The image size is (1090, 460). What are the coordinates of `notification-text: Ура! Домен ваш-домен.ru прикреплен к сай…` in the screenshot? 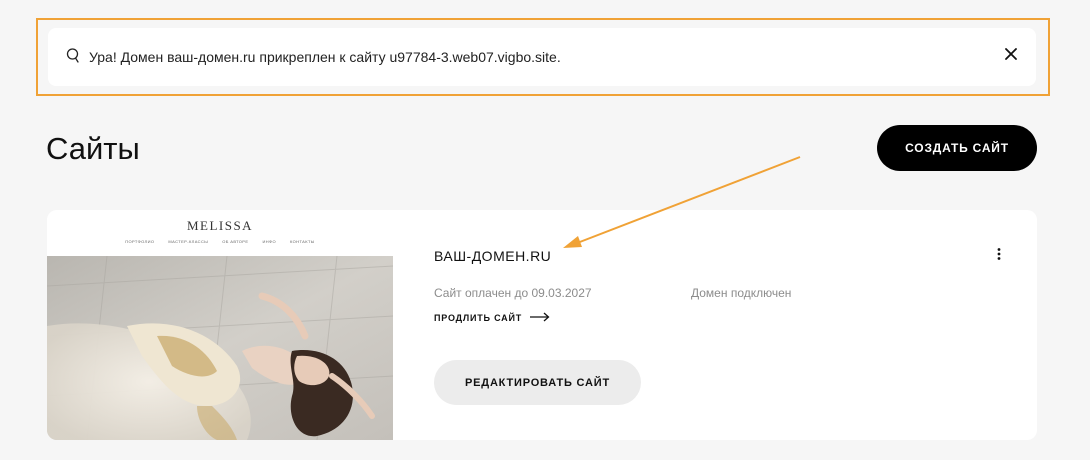 It's located at (325, 57).